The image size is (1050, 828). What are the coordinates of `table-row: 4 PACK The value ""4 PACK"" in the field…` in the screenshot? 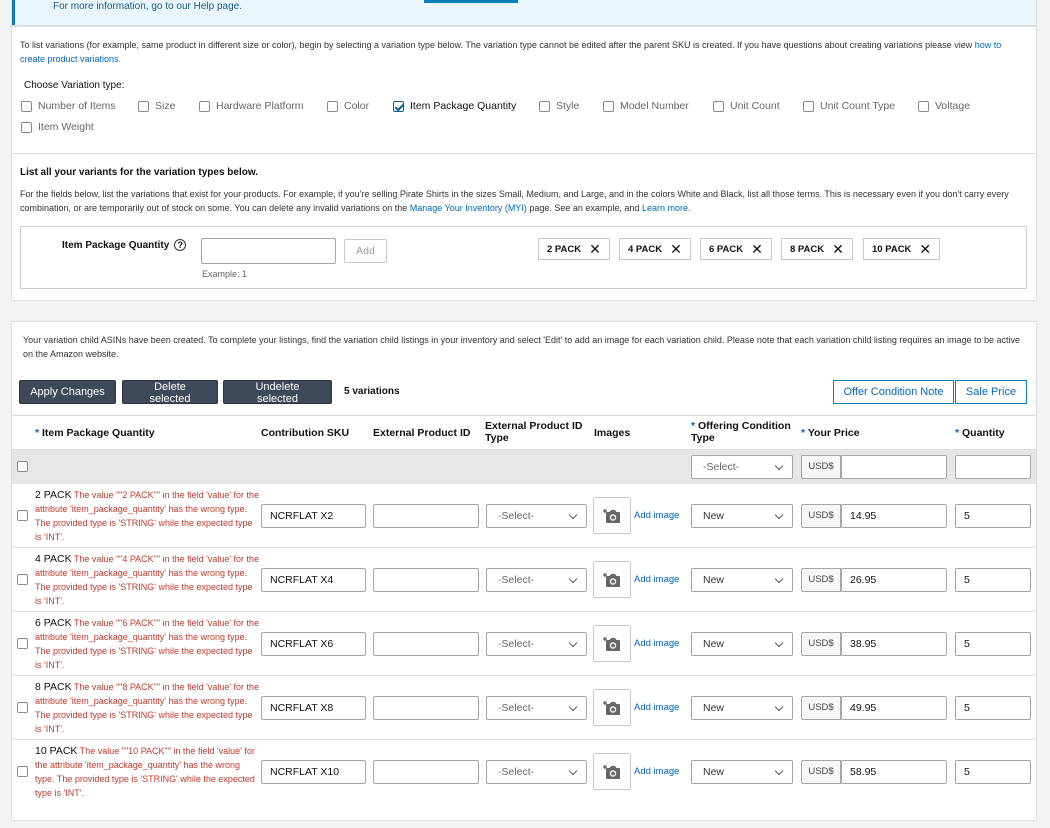 It's located at (524, 580).